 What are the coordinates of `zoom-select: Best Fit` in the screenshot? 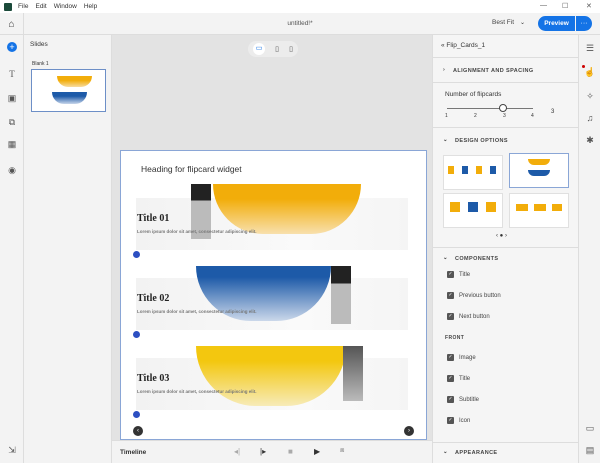 It's located at (503, 22).